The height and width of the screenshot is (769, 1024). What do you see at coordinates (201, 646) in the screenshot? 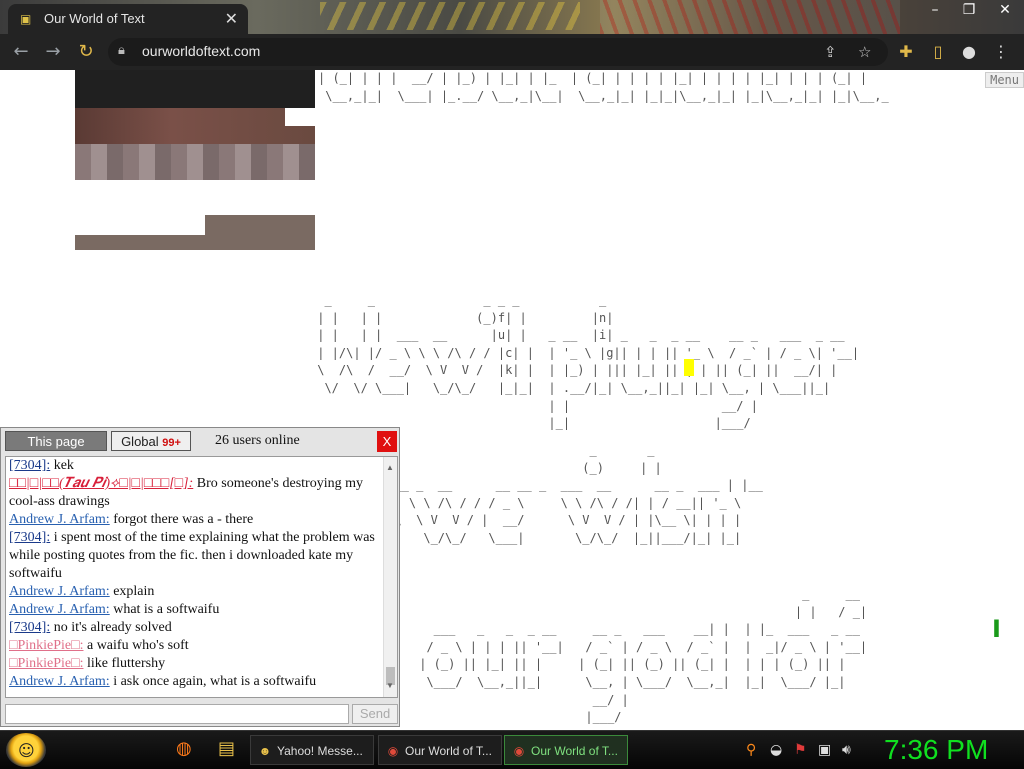
I see `chat-message: □PinkiePie□: a waifu who's soft` at bounding box center [201, 646].